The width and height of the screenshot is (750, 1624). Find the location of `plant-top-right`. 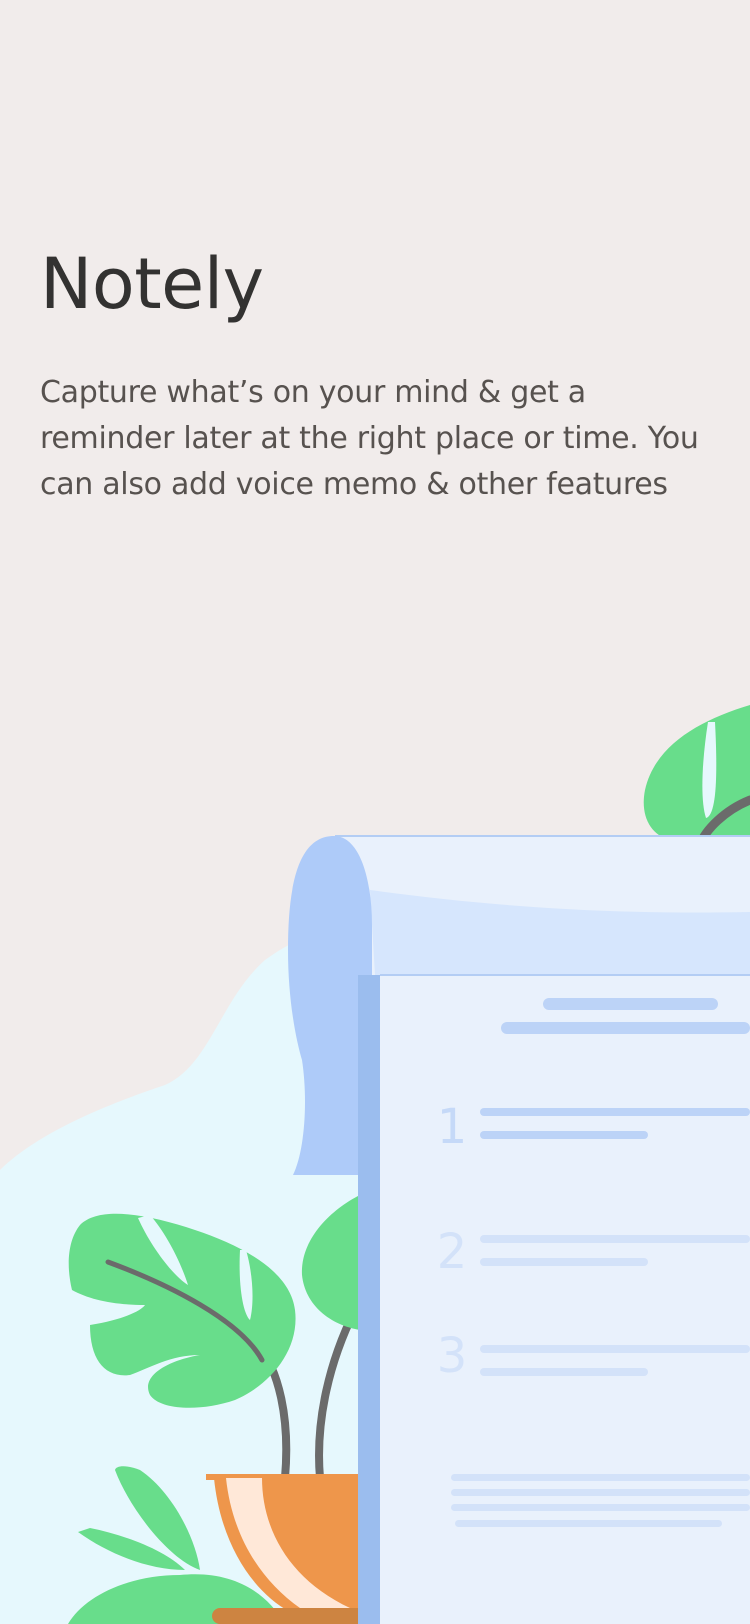

plant-top-right is located at coordinates (696, 777).